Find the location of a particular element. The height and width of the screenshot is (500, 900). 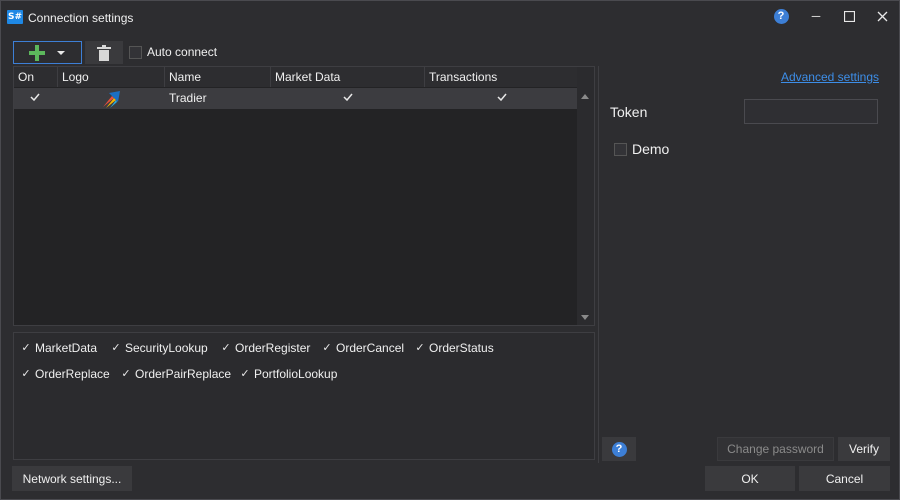

change-password-button: Change password is located at coordinates (775, 449).